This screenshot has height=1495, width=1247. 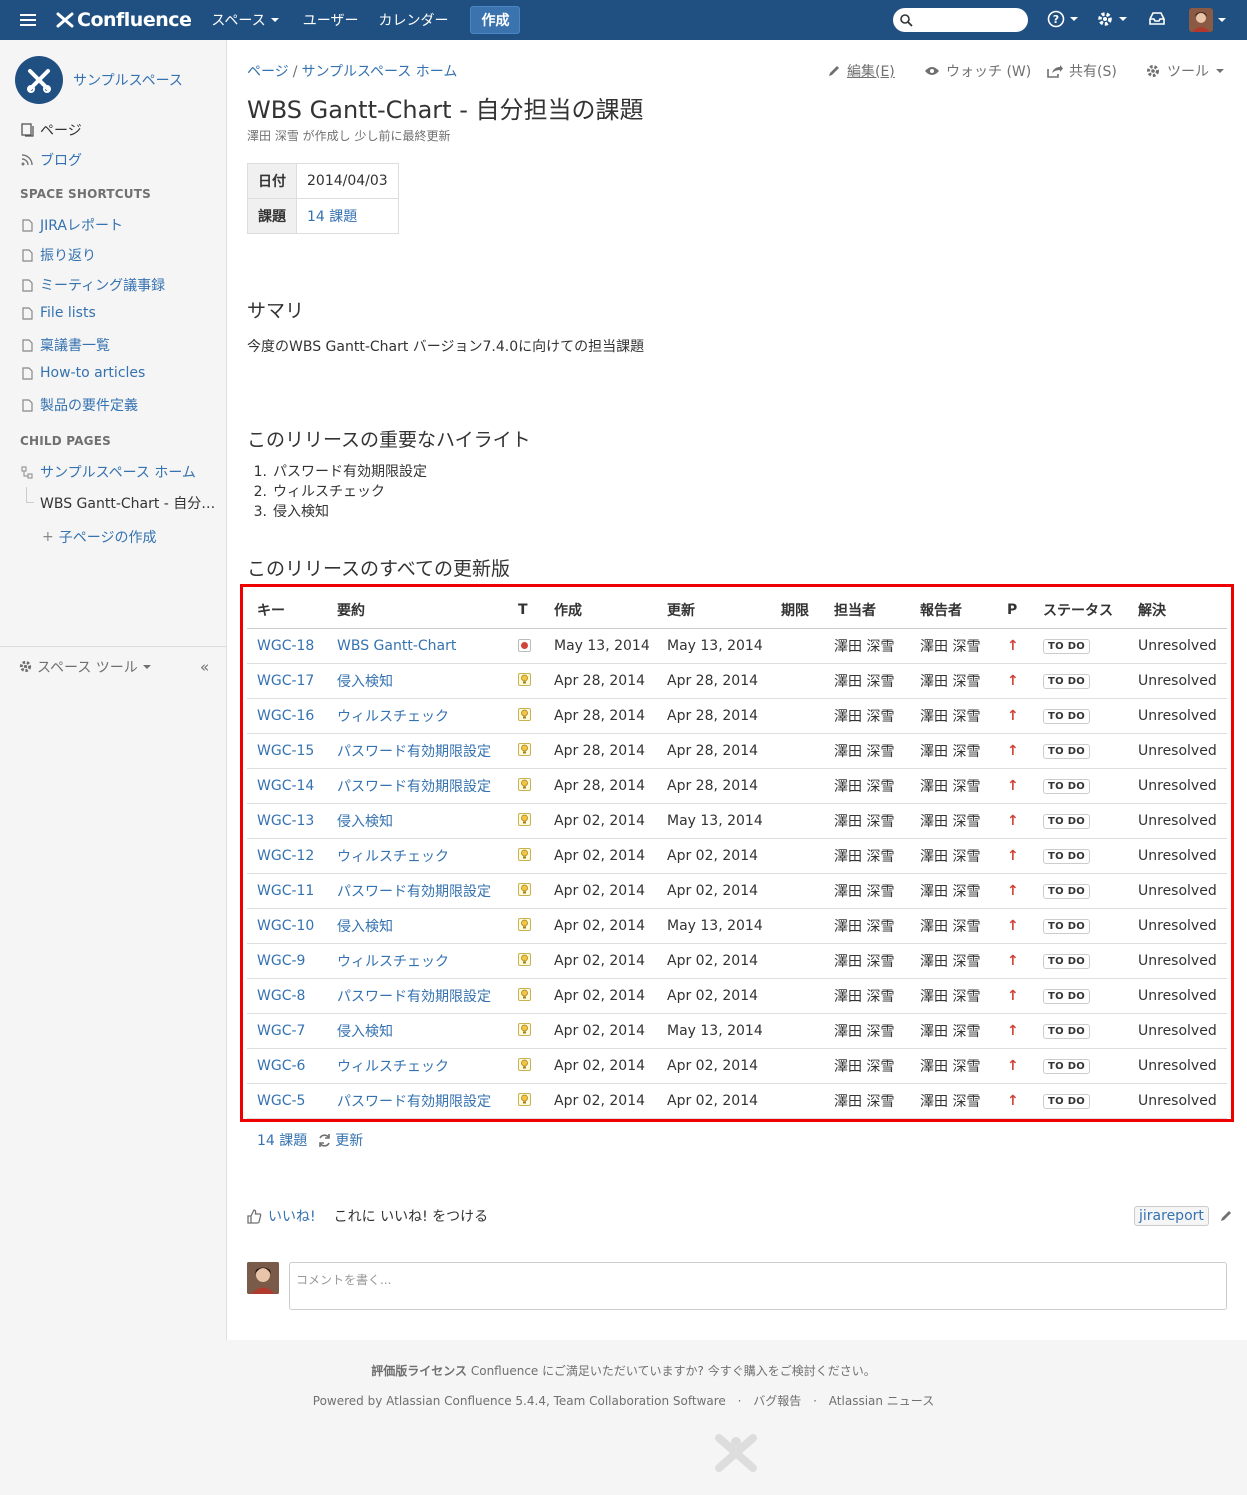 I want to click on sidebar-shortcut: How-to articles, so click(x=82, y=373).